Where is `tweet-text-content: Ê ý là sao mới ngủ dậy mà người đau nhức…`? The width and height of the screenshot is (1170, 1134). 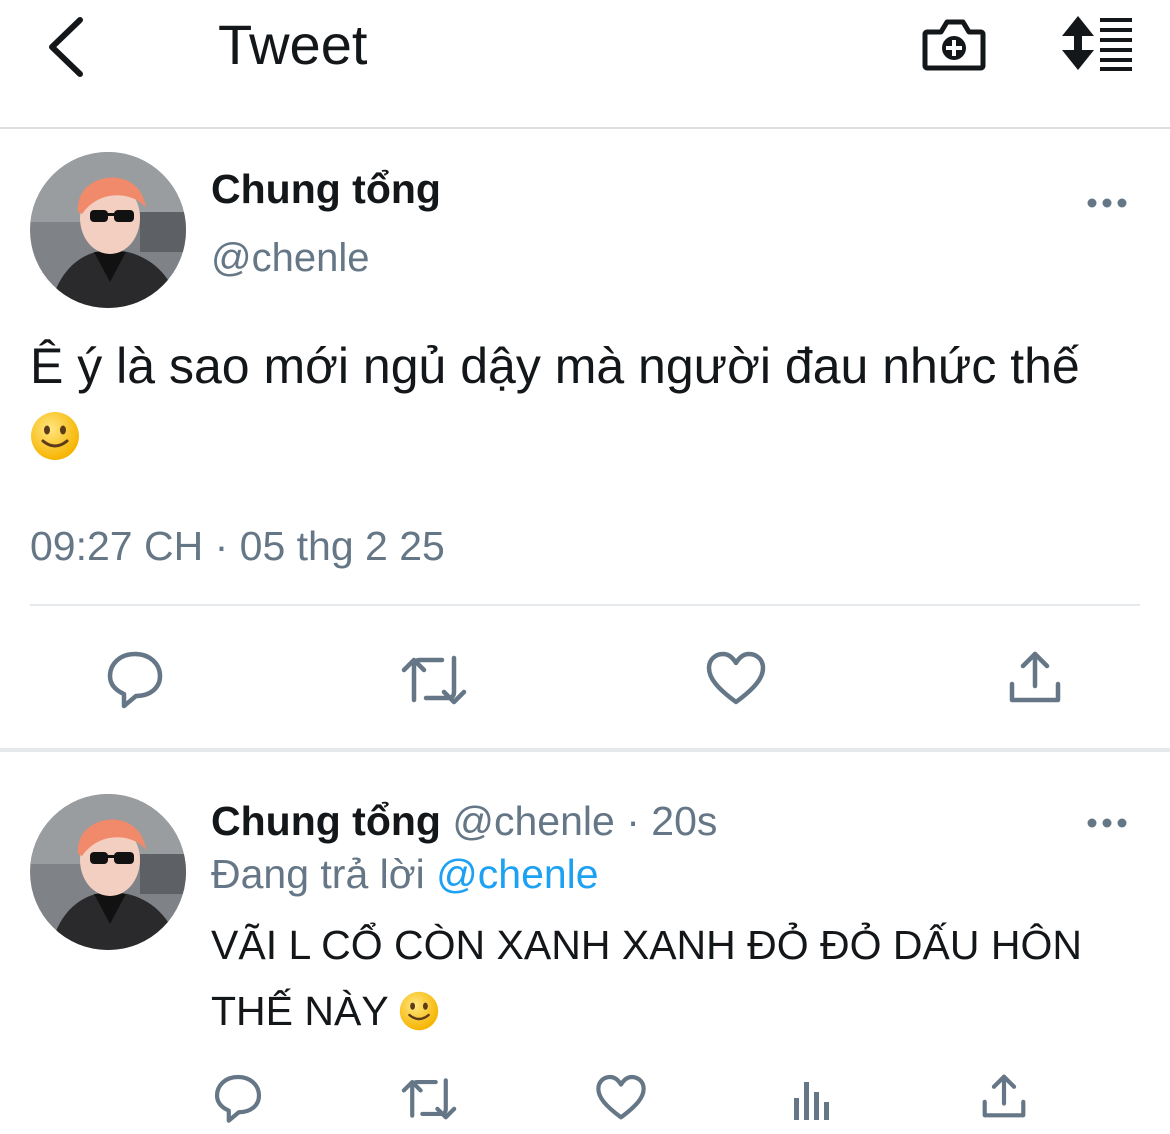 tweet-text-content: Ê ý là sao mới ngủ dậy mà người đau nhức… is located at coordinates (555, 366).